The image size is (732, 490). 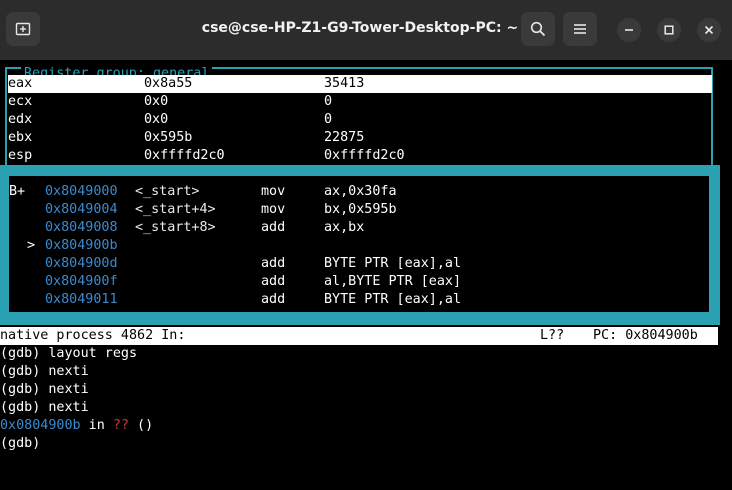 What do you see at coordinates (20, 119) in the screenshot?
I see `register-name: edx` at bounding box center [20, 119].